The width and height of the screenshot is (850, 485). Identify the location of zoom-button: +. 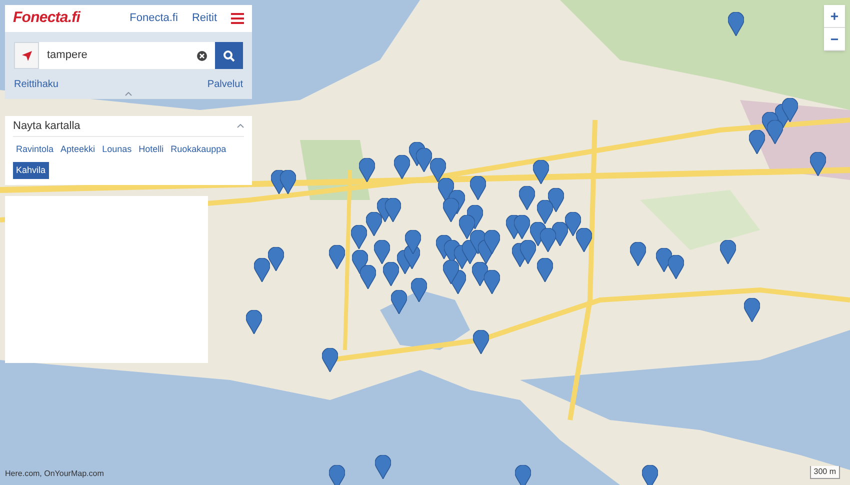
(834, 16).